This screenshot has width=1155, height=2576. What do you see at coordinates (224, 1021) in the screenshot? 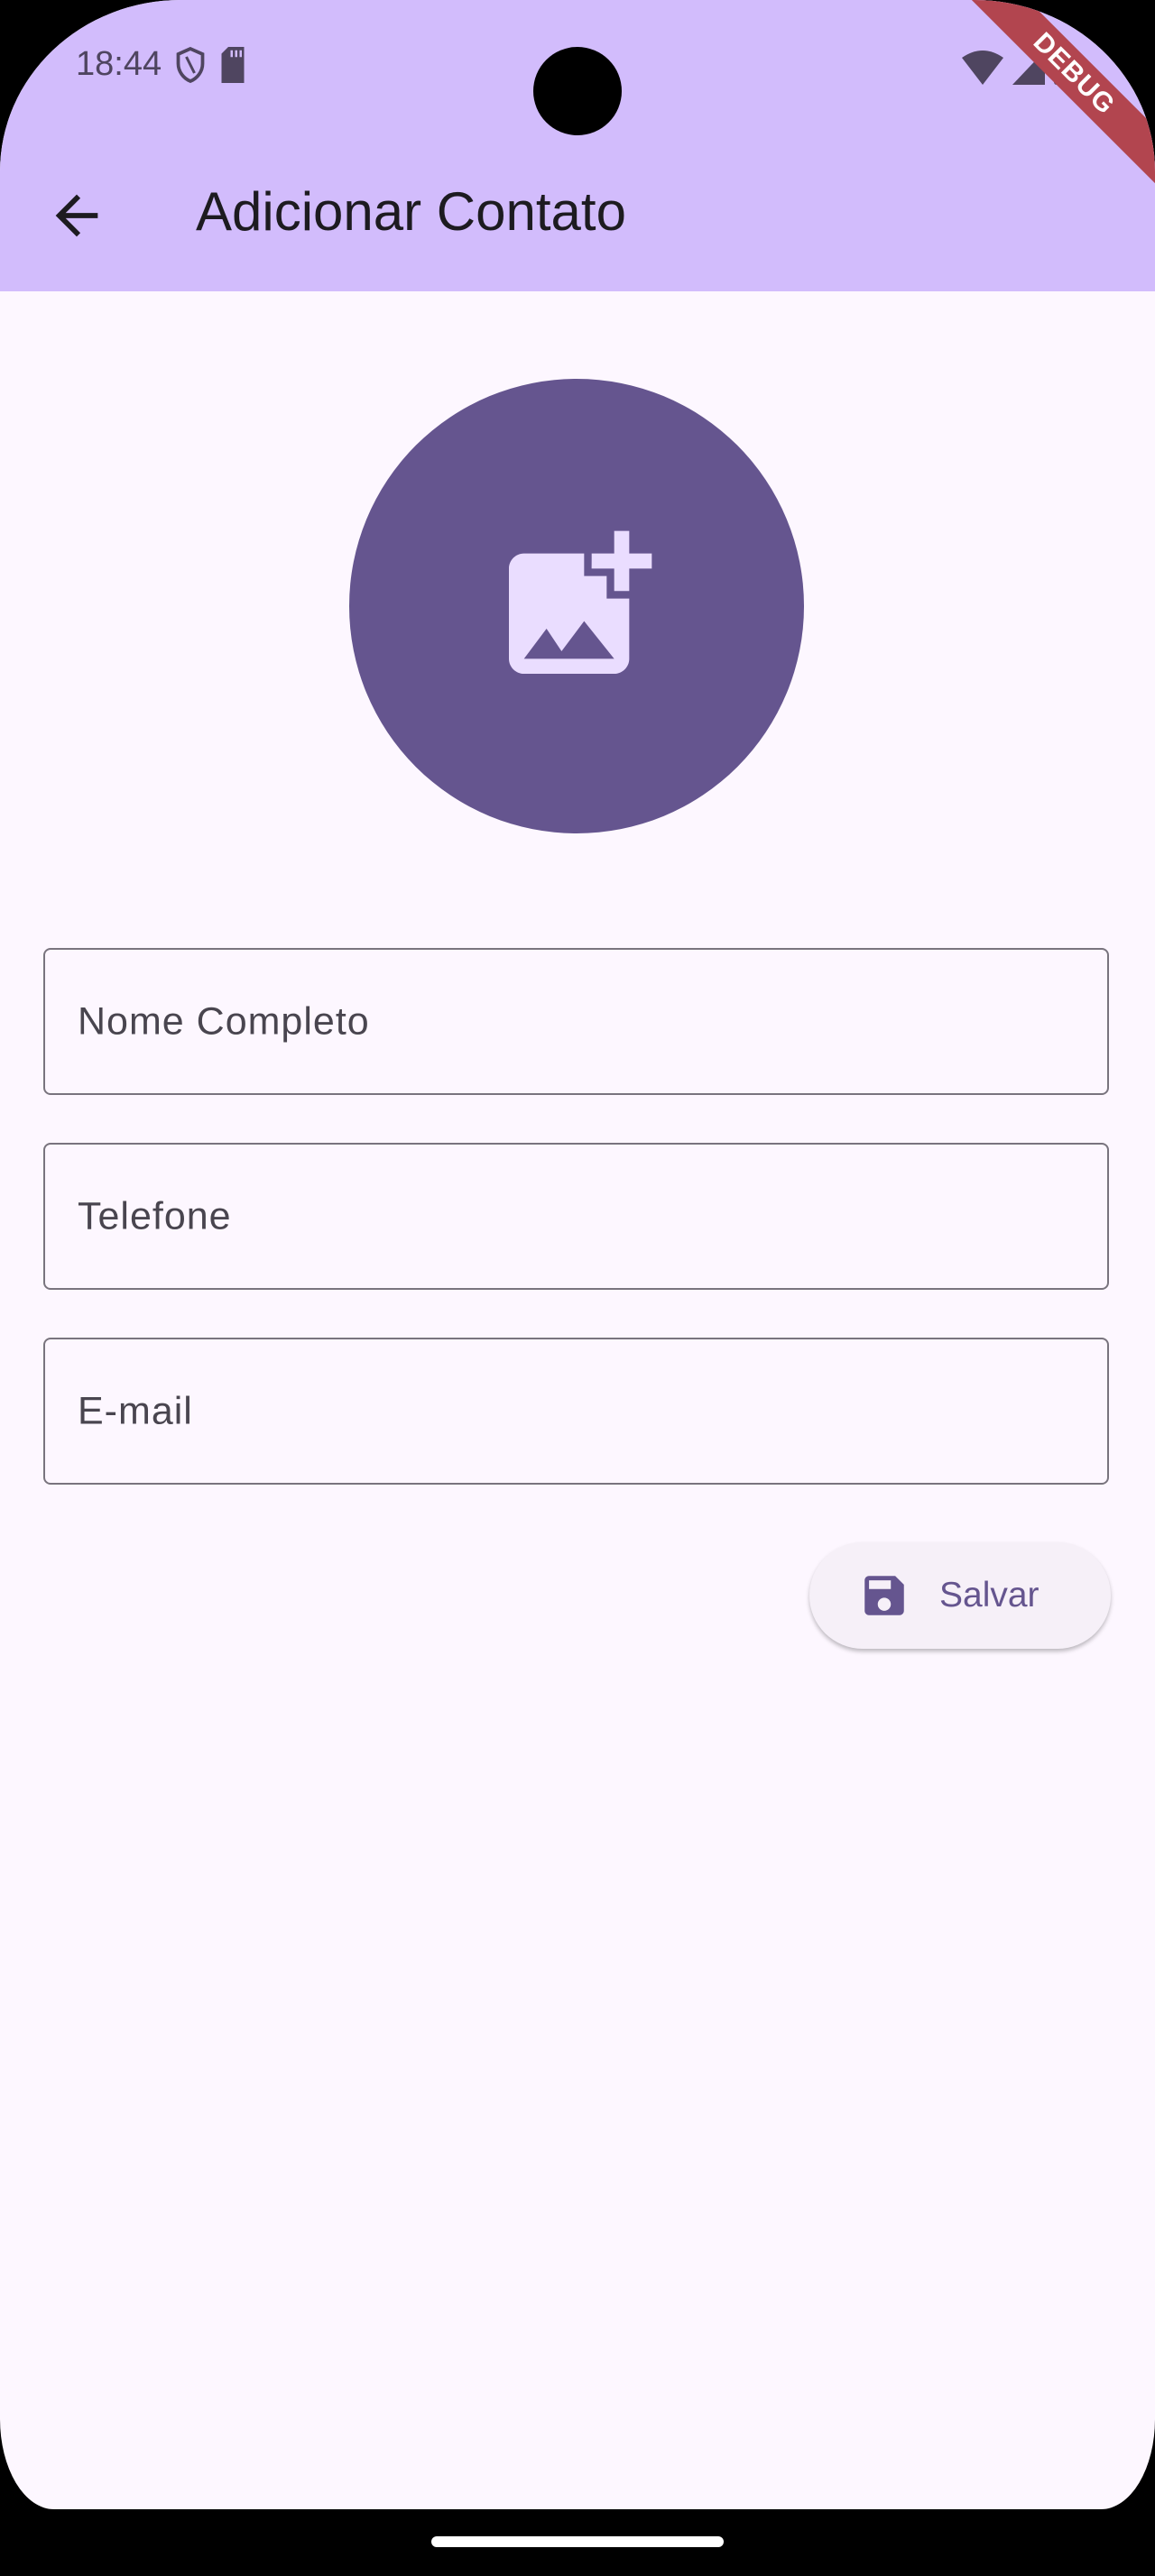
I see `full-name-label: Nome Completo` at bounding box center [224, 1021].